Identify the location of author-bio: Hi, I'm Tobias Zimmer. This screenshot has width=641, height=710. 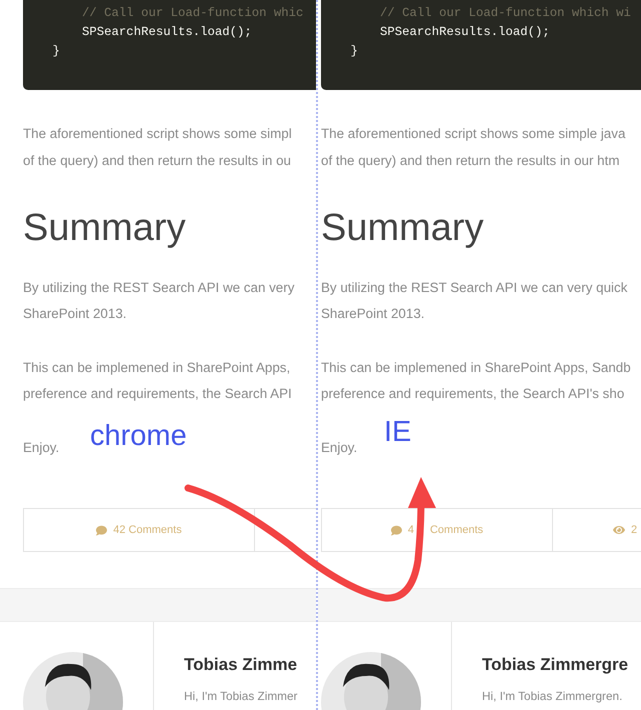
(241, 696).